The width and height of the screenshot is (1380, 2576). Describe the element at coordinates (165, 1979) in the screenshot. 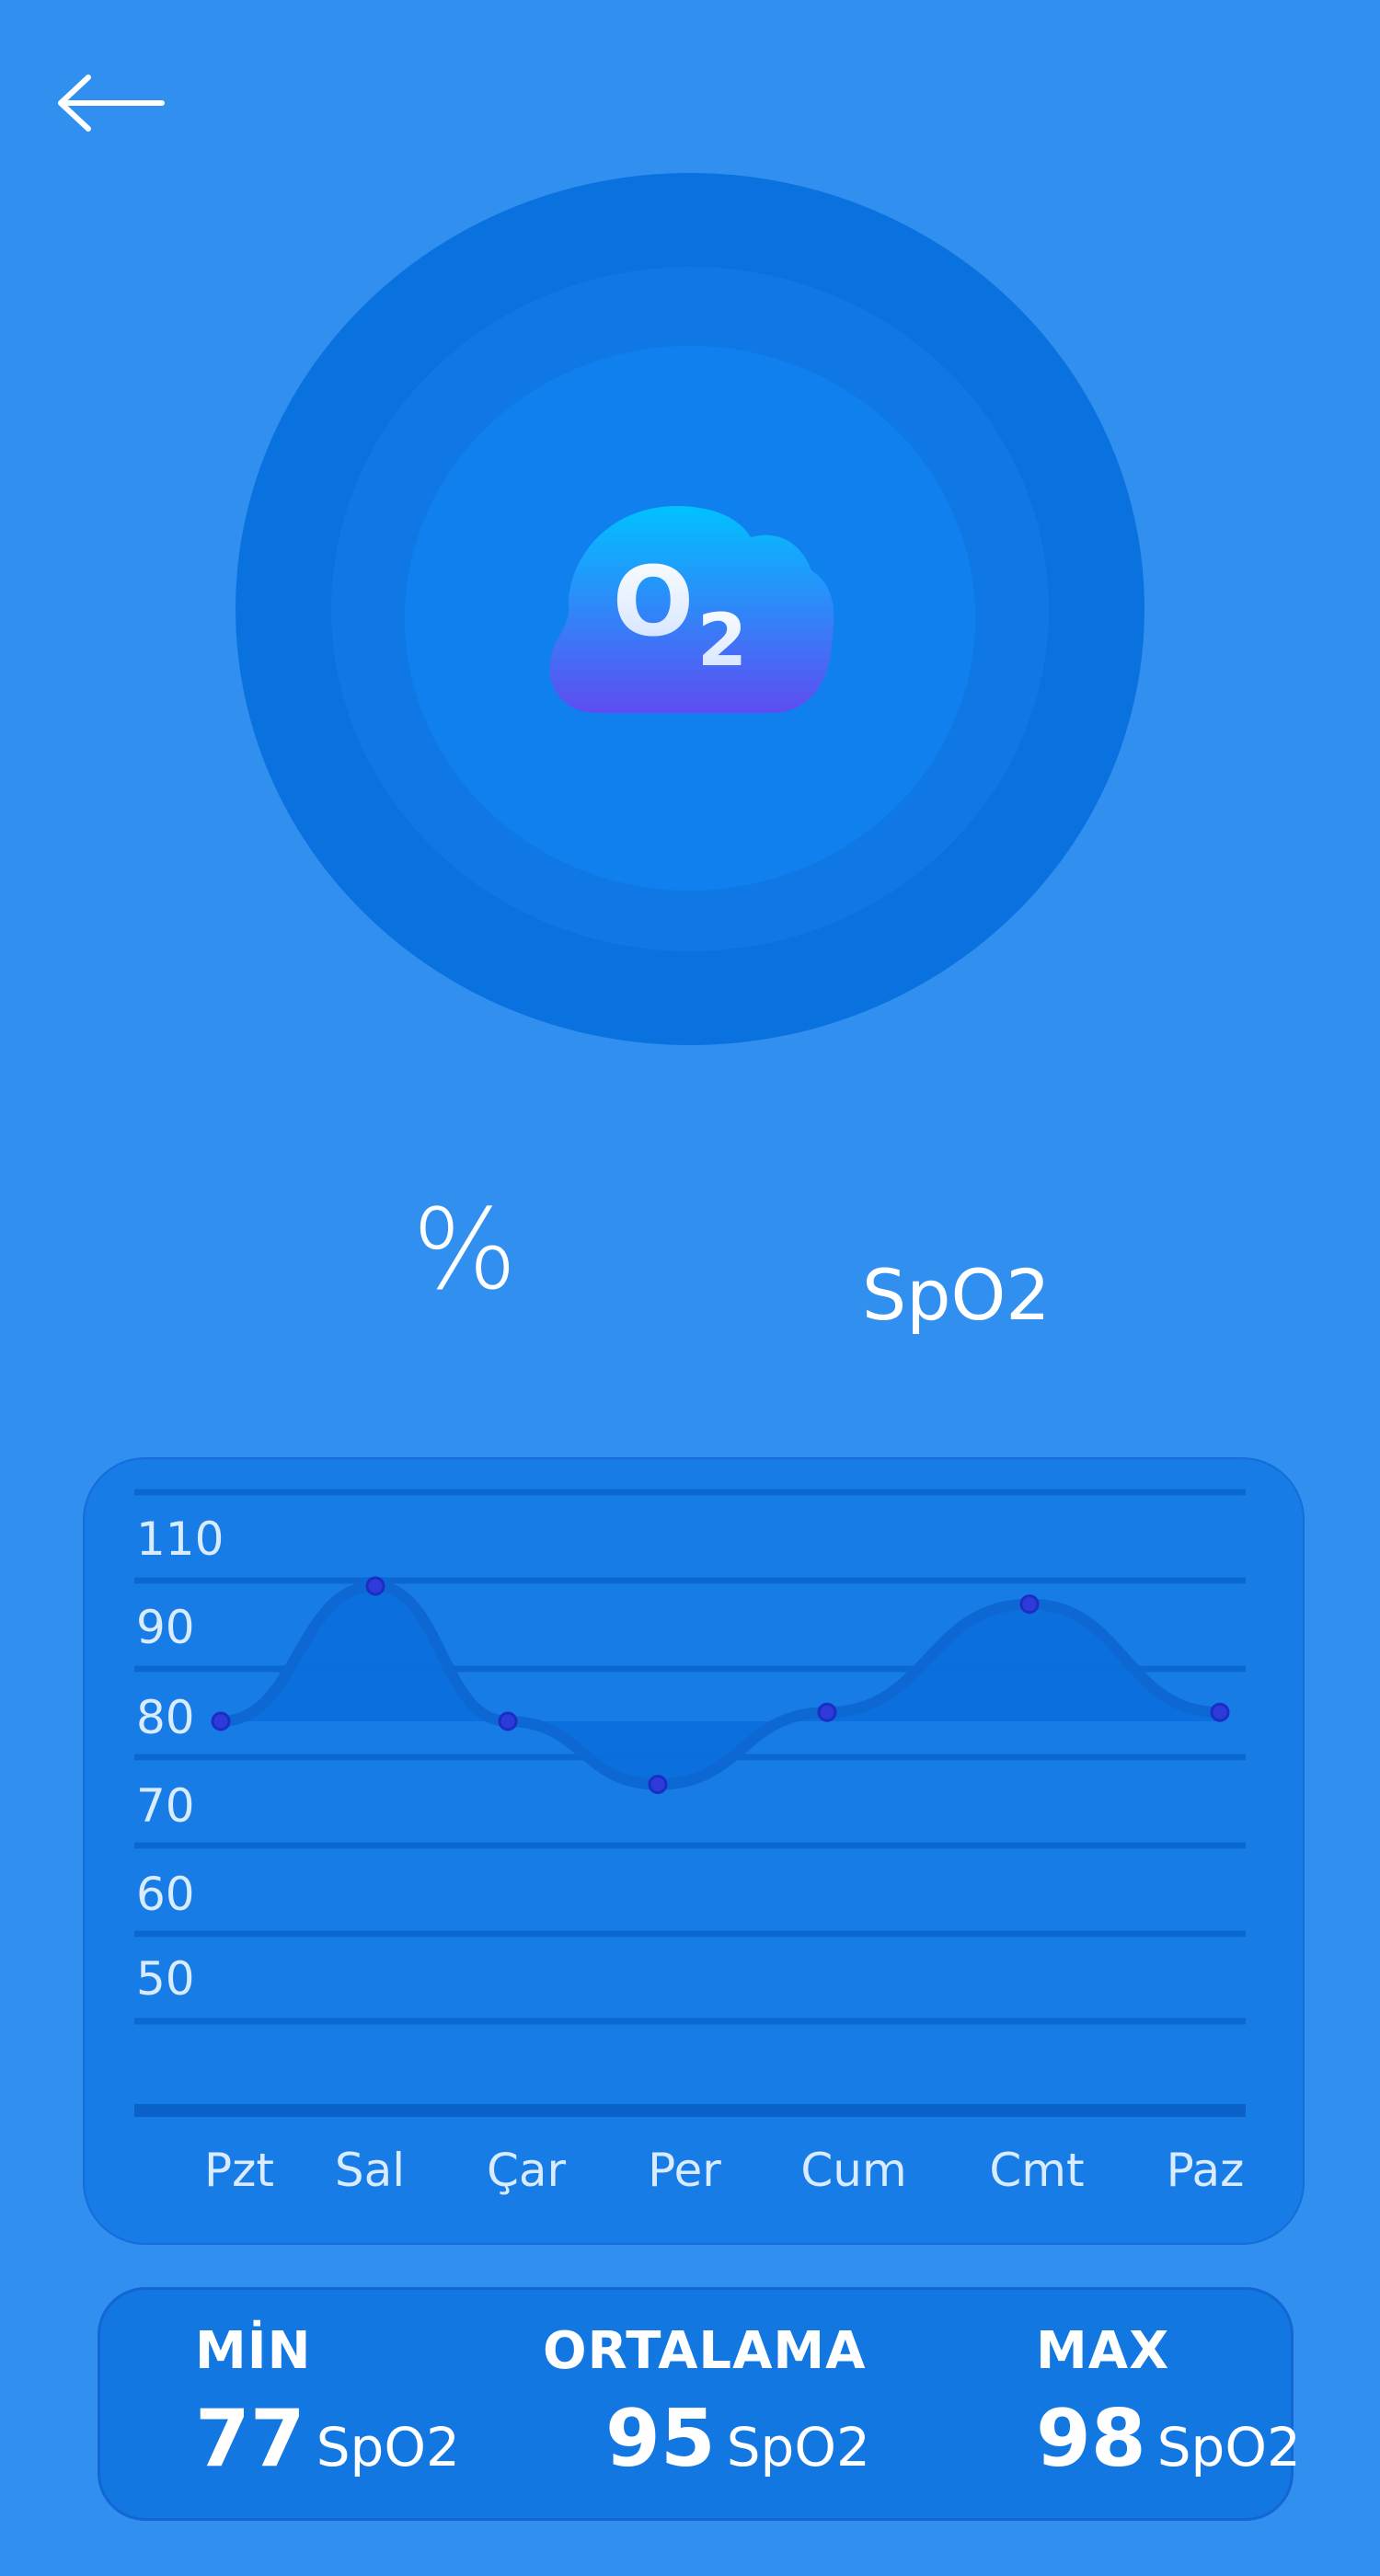

I see `y-tick-label: 50` at that location.